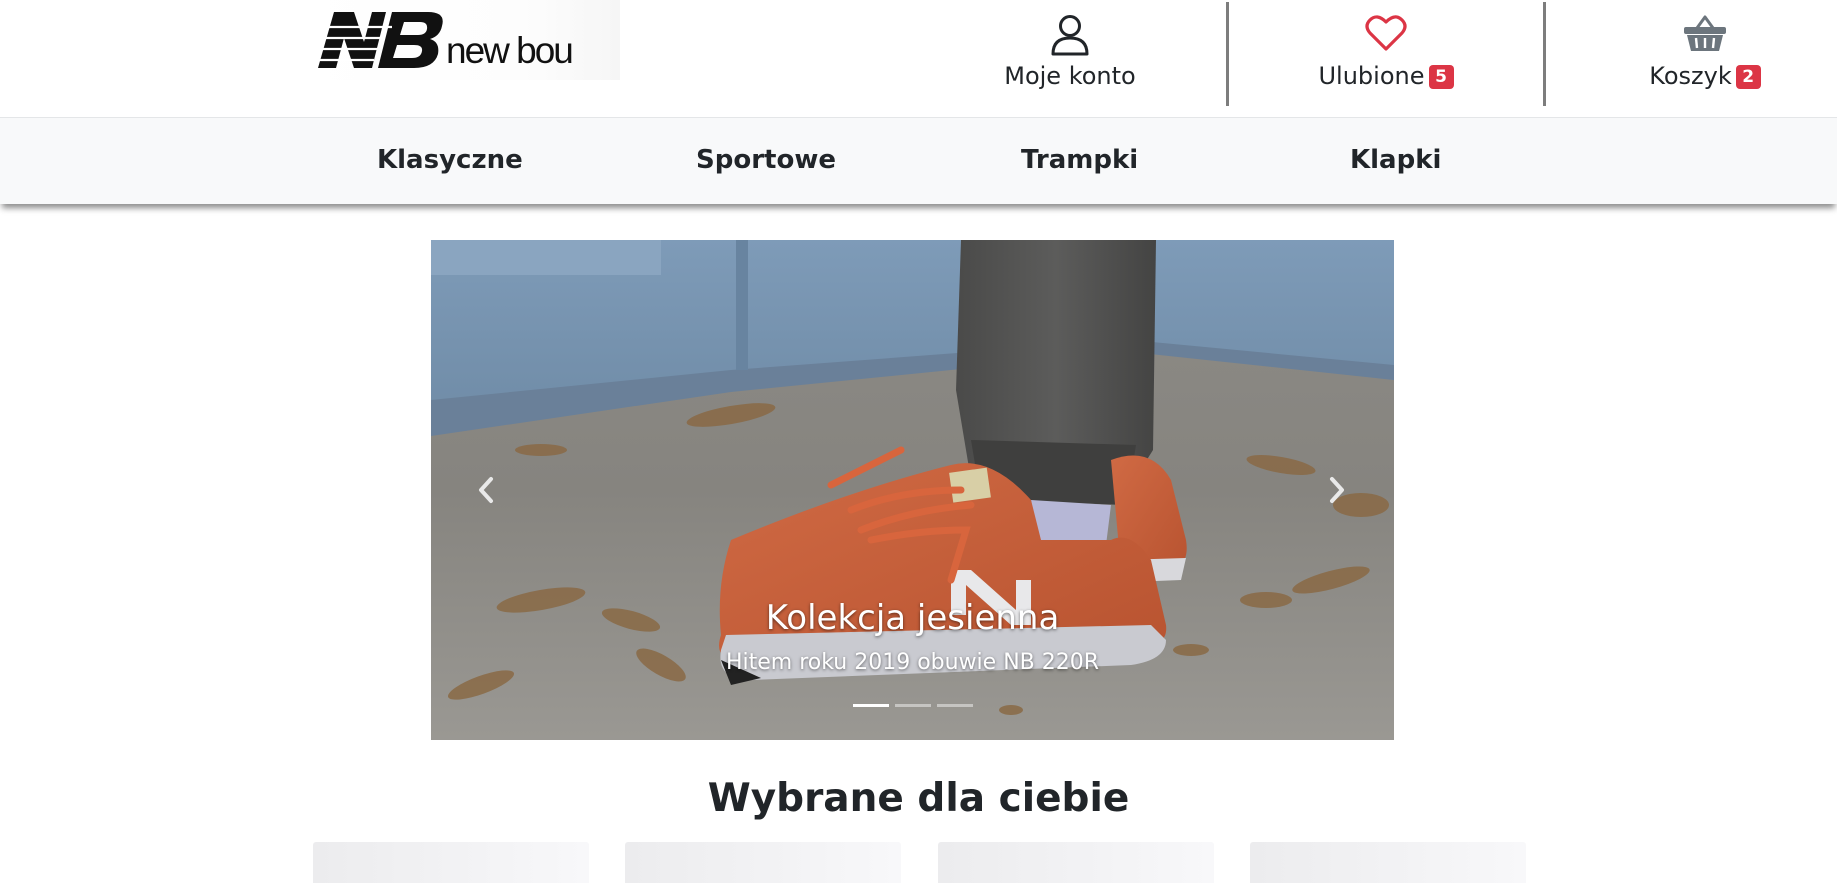  I want to click on favorites-link: Ulubione 5, so click(1386, 54).